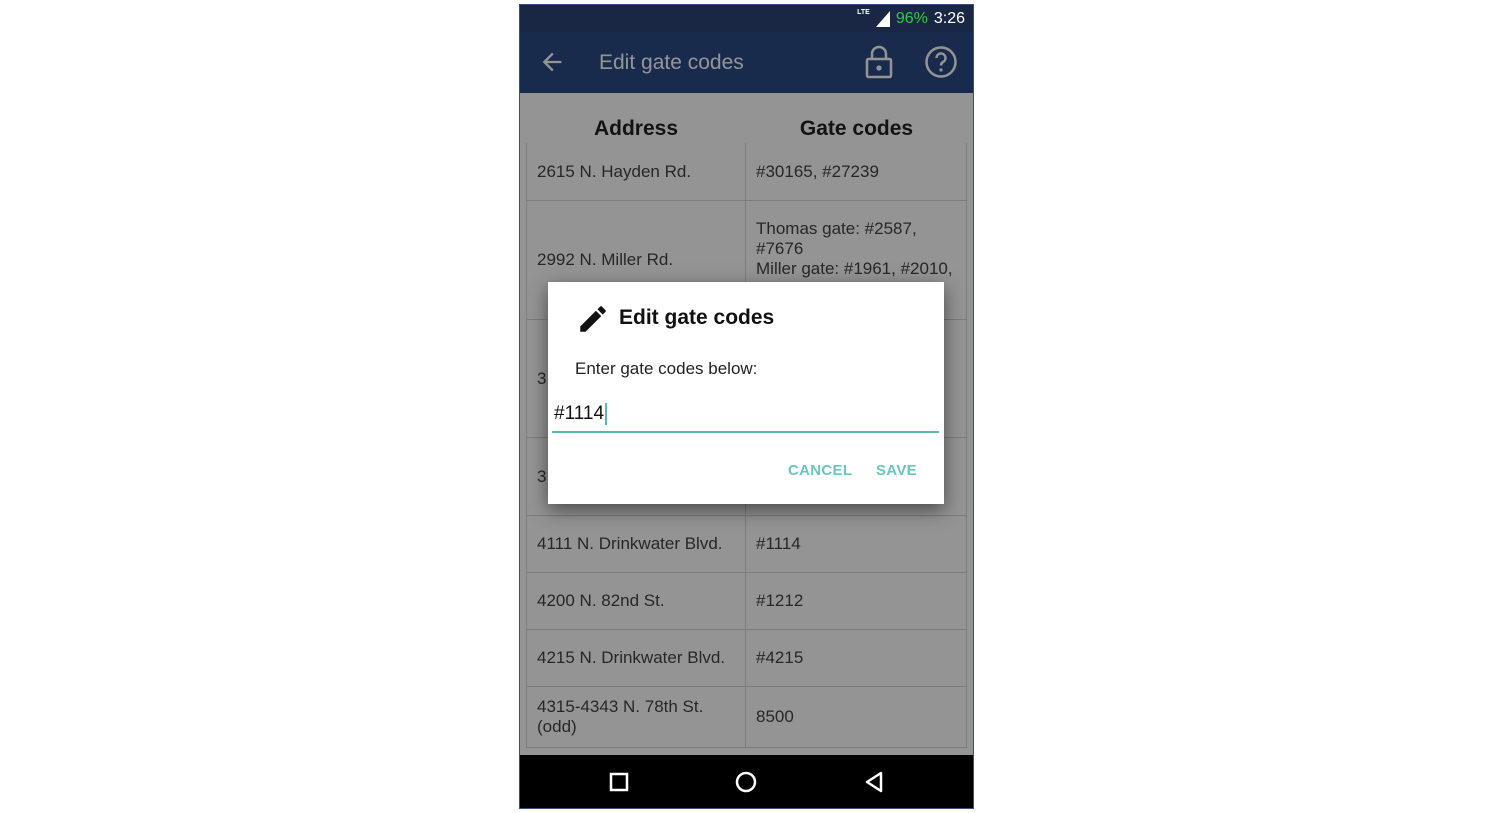  I want to click on cancel-button: CANCEL, so click(820, 470).